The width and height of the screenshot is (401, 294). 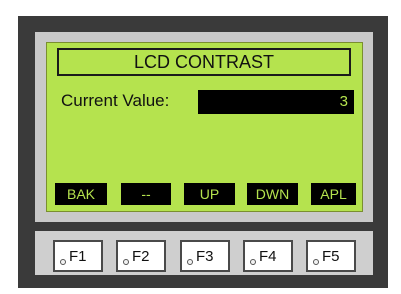 I want to click on f4-button: F4, so click(x=268, y=256).